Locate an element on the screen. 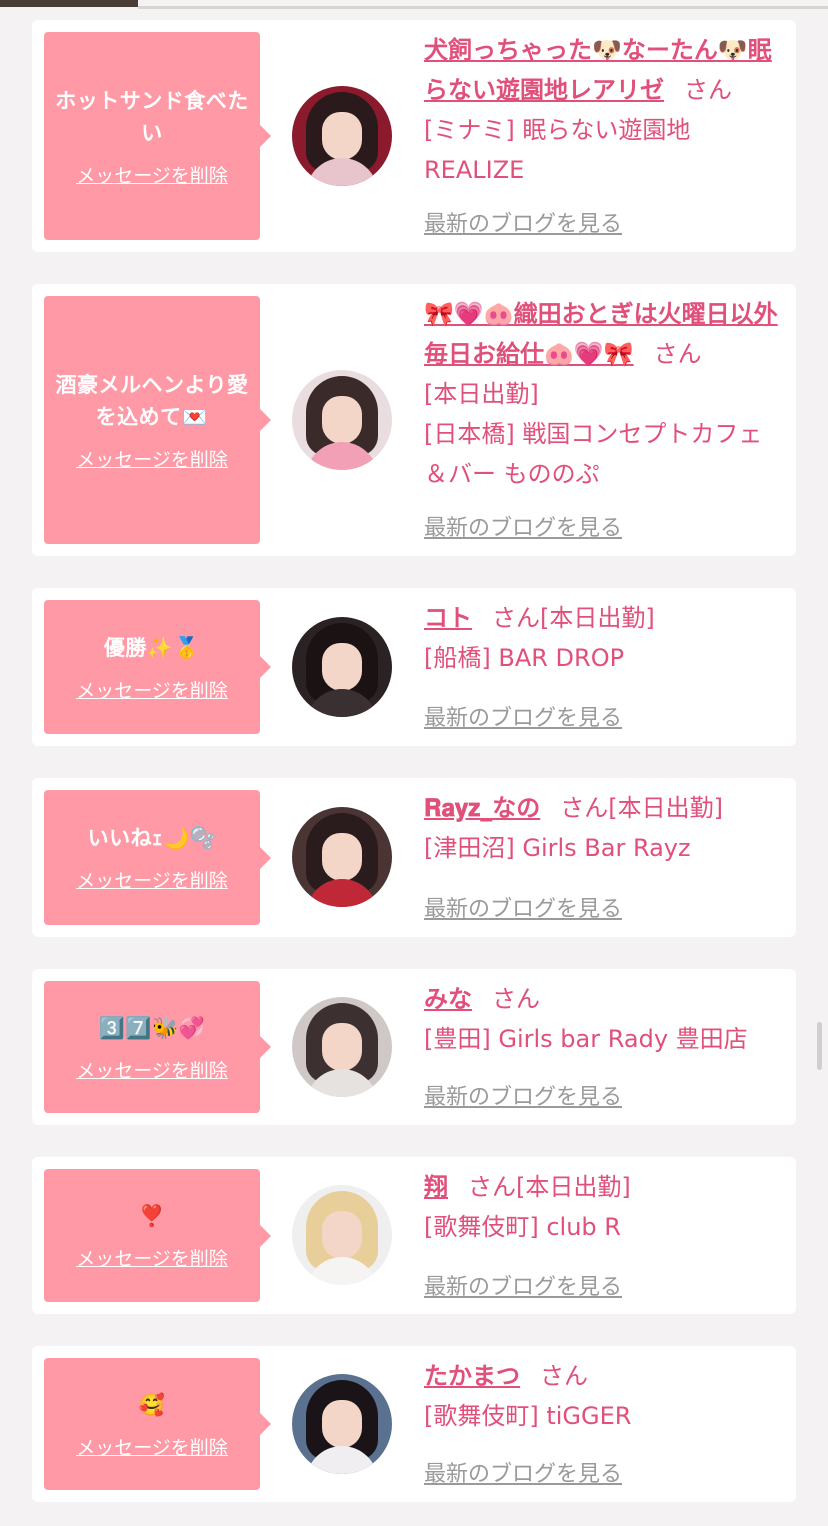 The height and width of the screenshot is (1526, 828). message-bubble: 酒豪メルヘンより愛を込めて💌 メッセージを削除 is located at coordinates (157, 420).